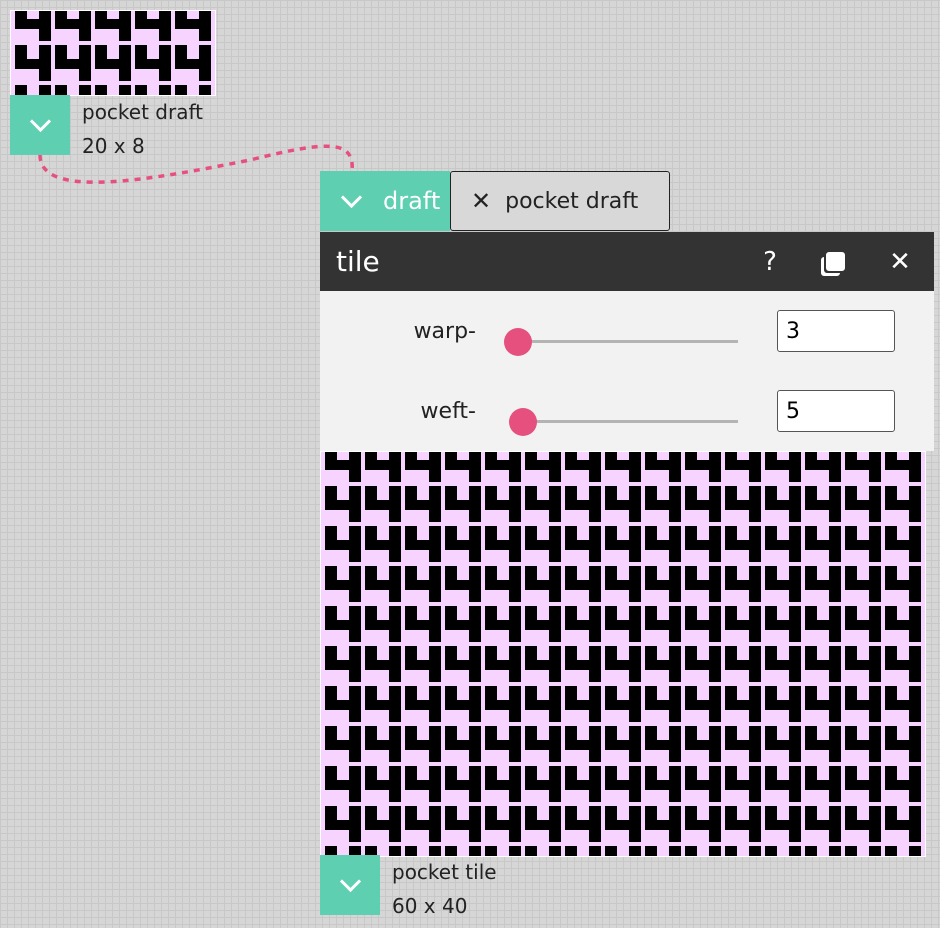  What do you see at coordinates (627, 341) in the screenshot?
I see `warp-slider` at bounding box center [627, 341].